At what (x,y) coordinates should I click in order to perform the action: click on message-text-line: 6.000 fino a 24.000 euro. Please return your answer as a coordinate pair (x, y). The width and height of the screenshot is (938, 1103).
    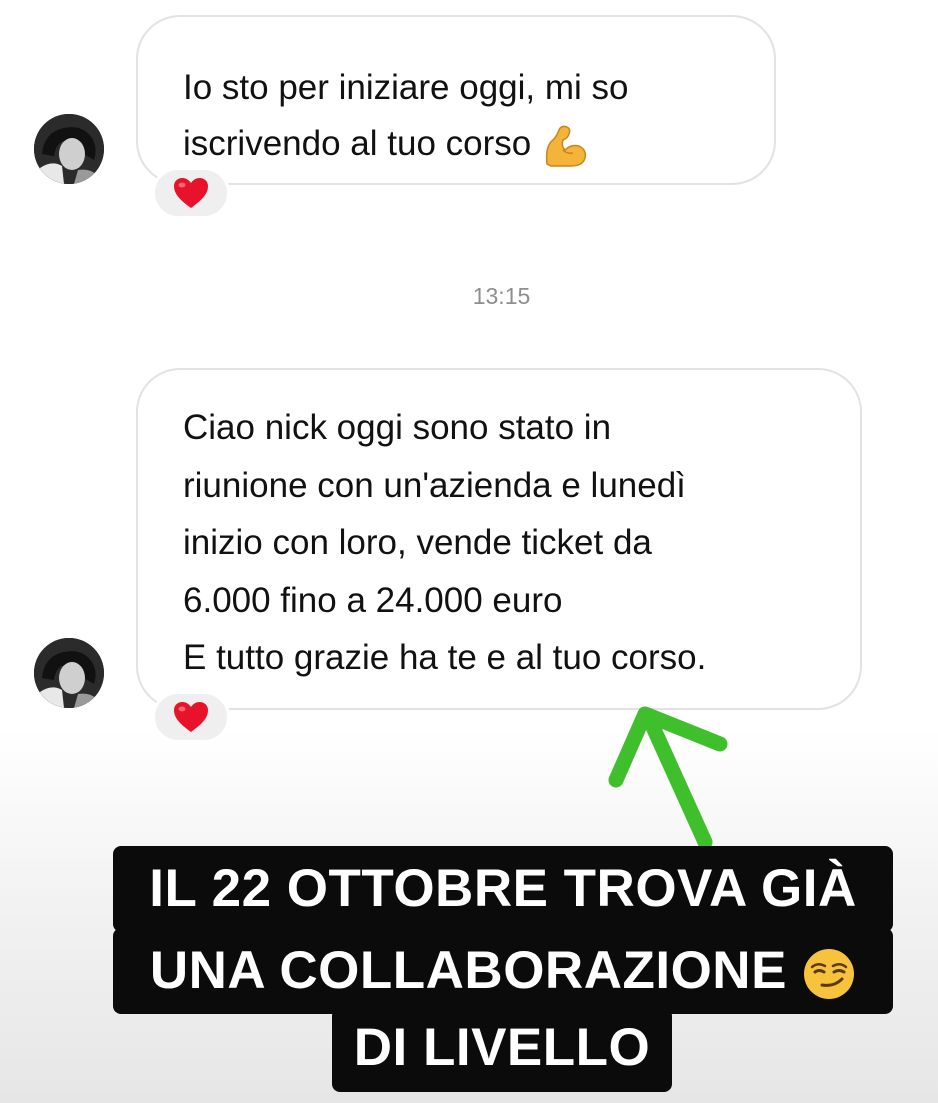
    Looking at the image, I should click on (373, 600).